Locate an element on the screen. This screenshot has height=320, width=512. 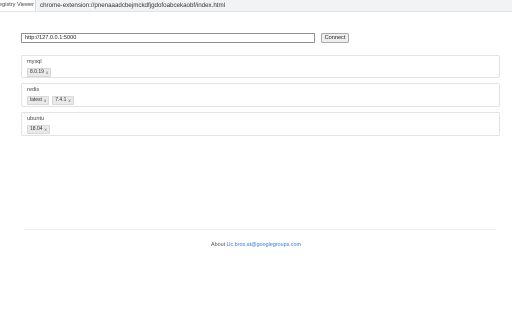
tag-chip: 8.0.19 x is located at coordinates (39, 72).